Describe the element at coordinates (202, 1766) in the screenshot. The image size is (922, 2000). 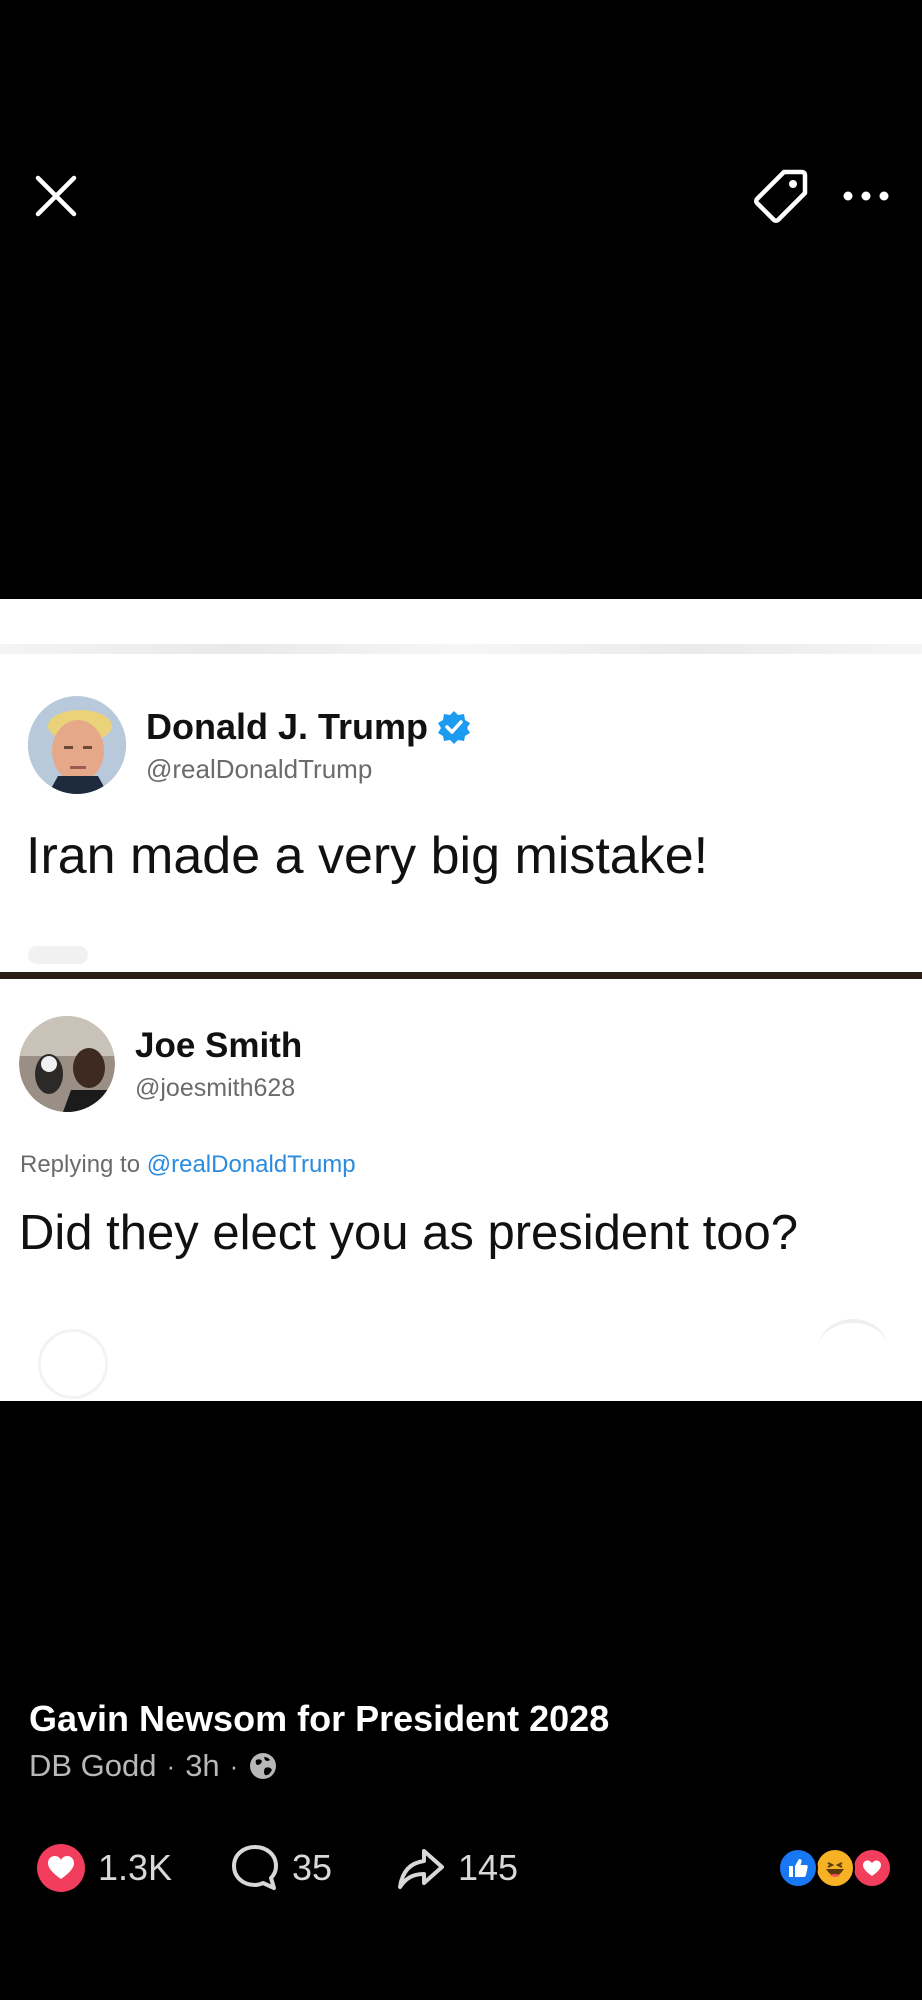
I see `post-time: 3h` at that location.